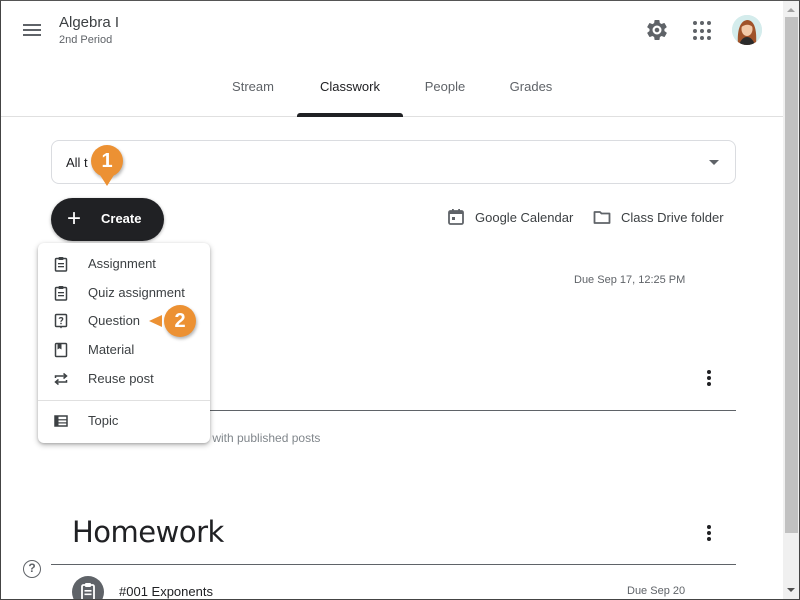 This screenshot has height=600, width=800. I want to click on menu-item-topic: Topic, so click(124, 421).